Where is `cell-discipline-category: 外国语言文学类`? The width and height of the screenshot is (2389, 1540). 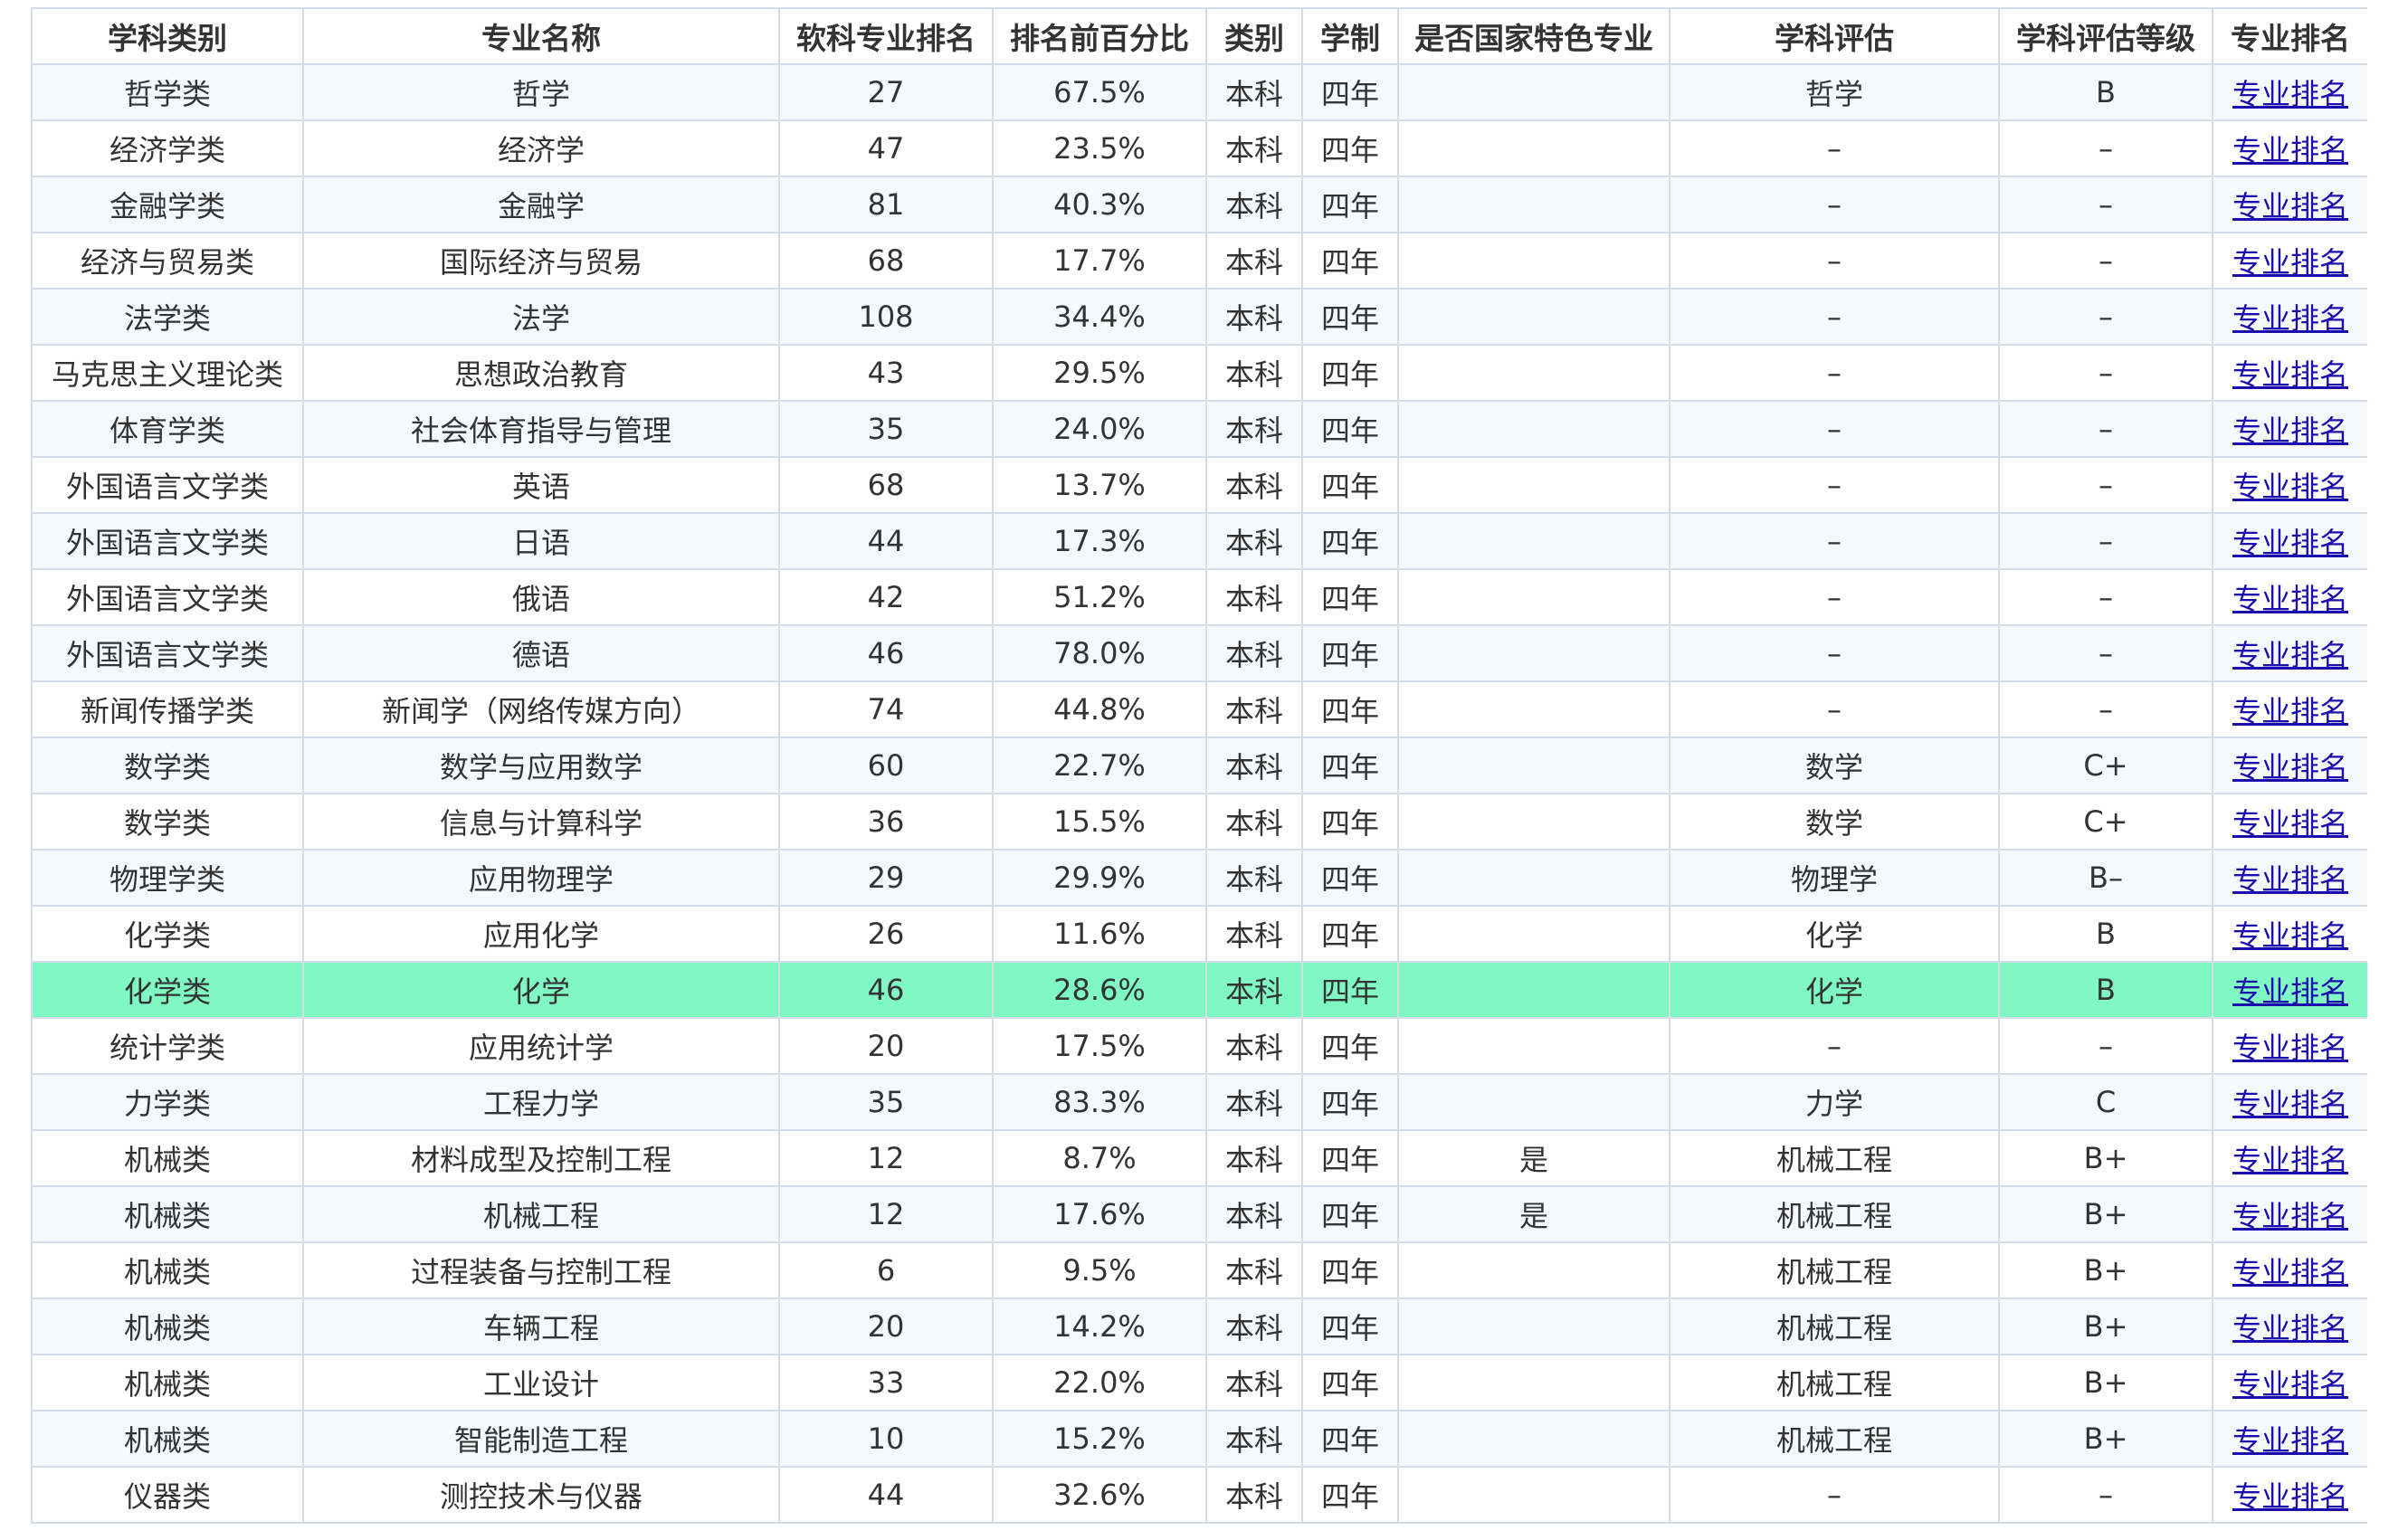 cell-discipline-category: 外国语言文学类 is located at coordinates (167, 597).